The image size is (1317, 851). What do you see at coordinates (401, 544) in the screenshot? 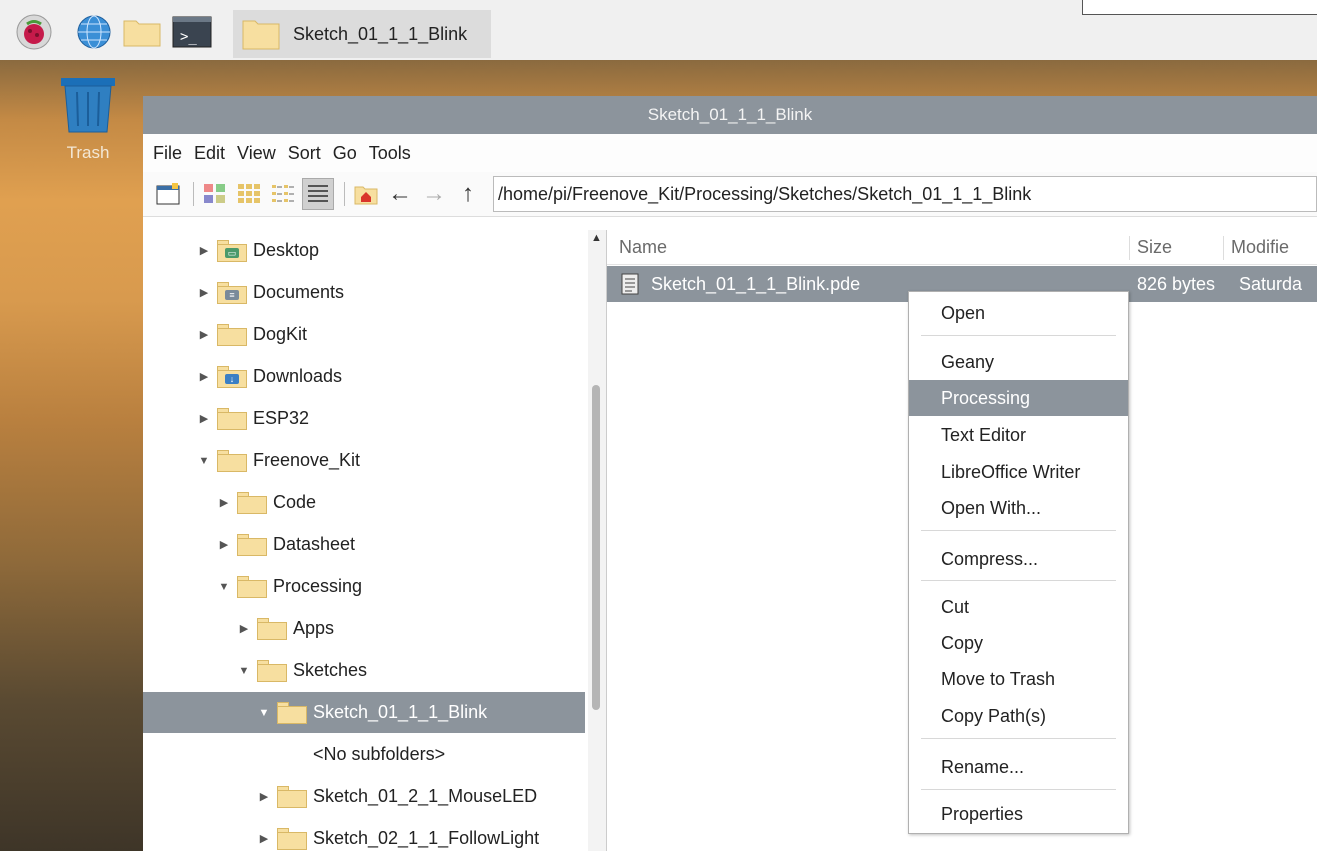
I see `tree-item-datasheet: ▶ Datasheet` at bounding box center [401, 544].